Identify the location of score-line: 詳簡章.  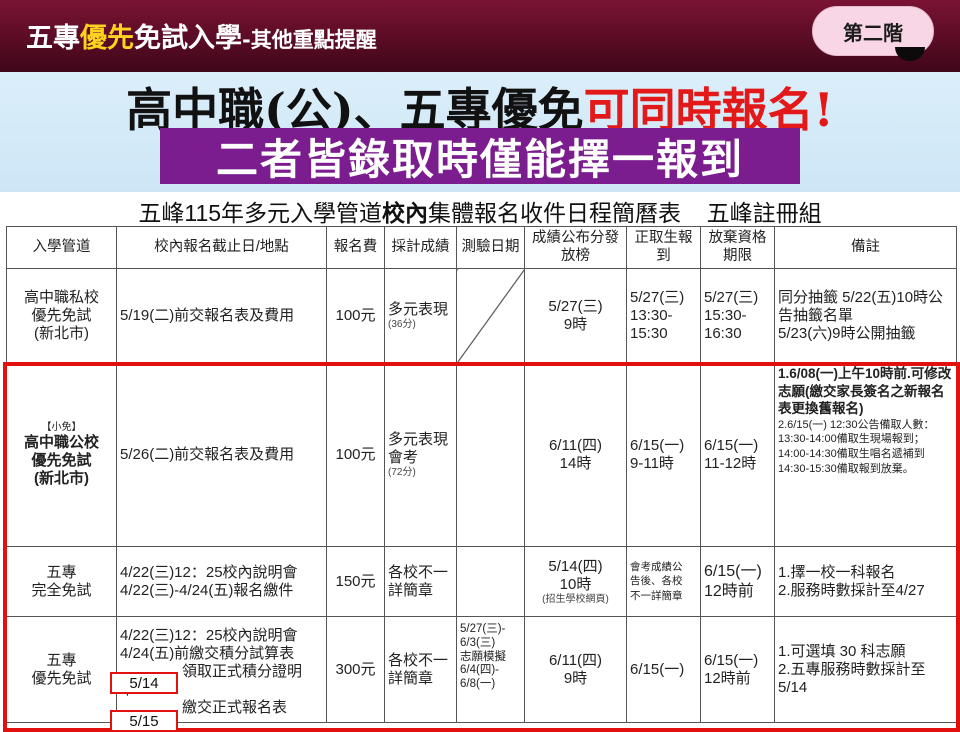
(411, 590).